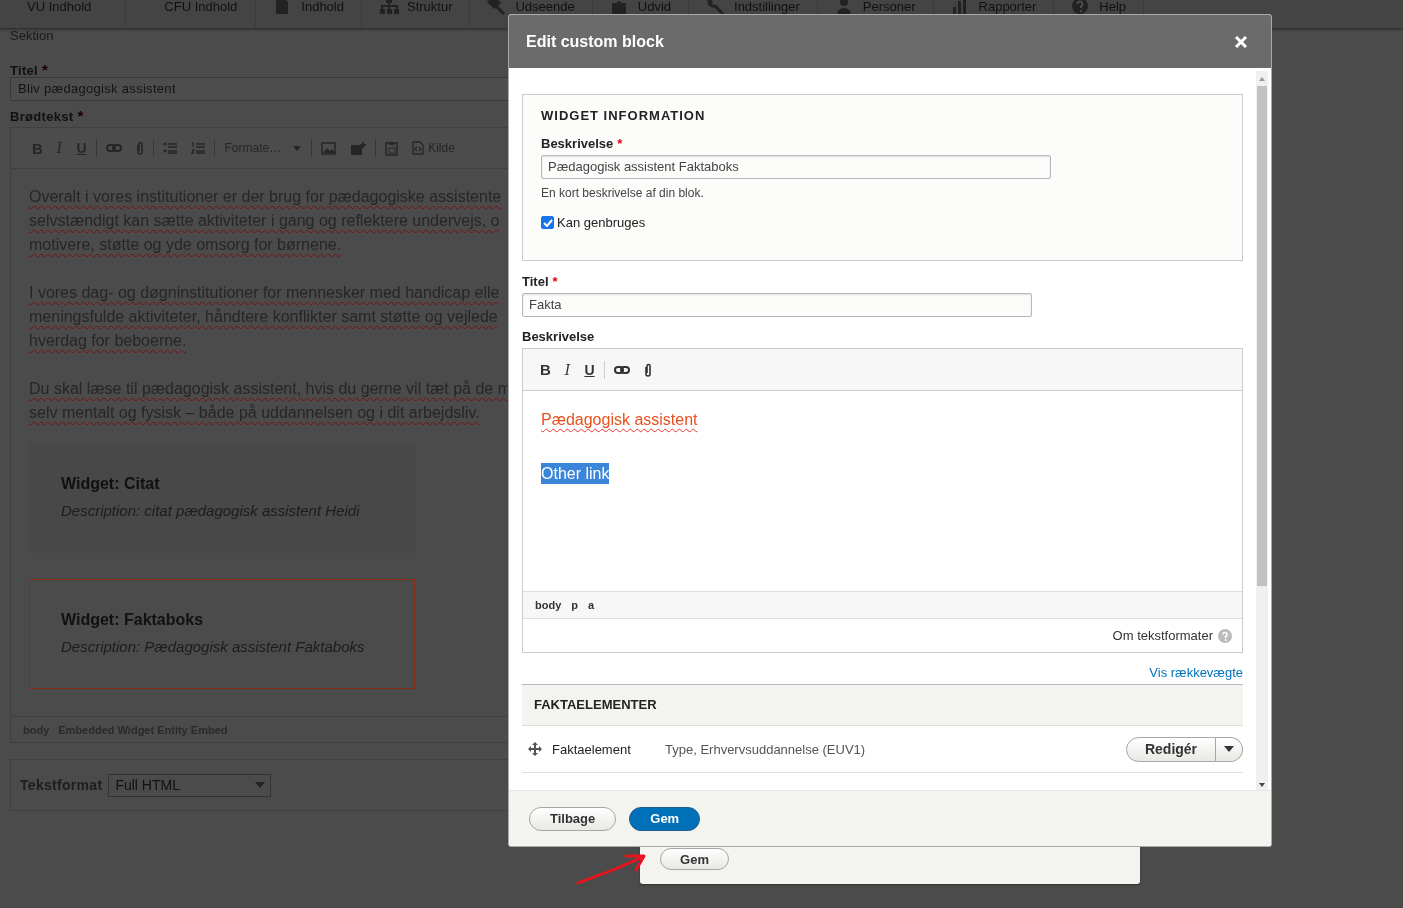  Describe the element at coordinates (796, 167) in the screenshot. I see `description-field: Pædagogisk assistent Faktaboks` at that location.